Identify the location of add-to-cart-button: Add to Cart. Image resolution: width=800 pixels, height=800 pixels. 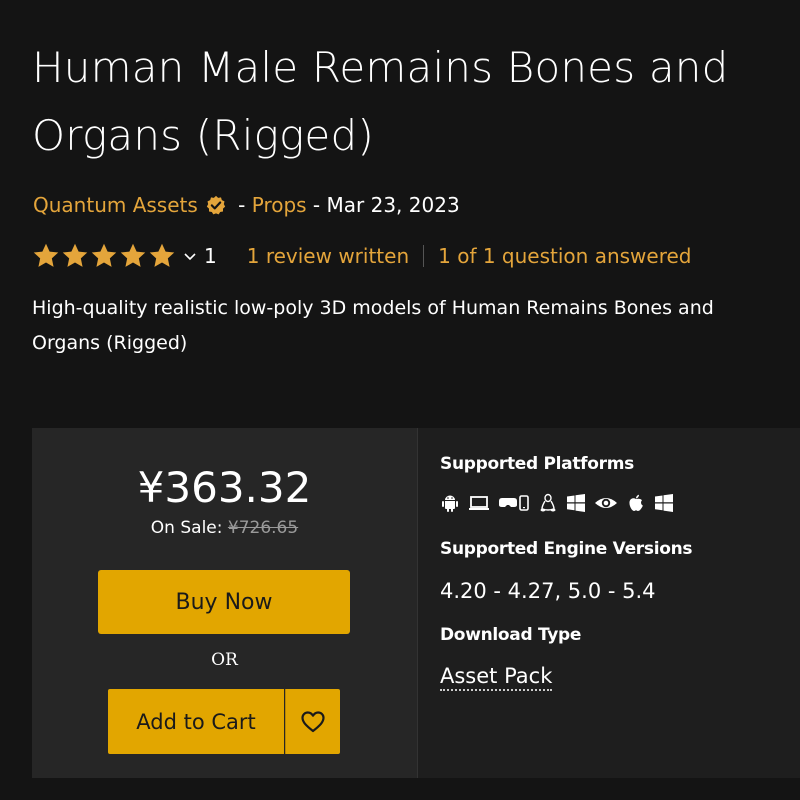
(196, 721).